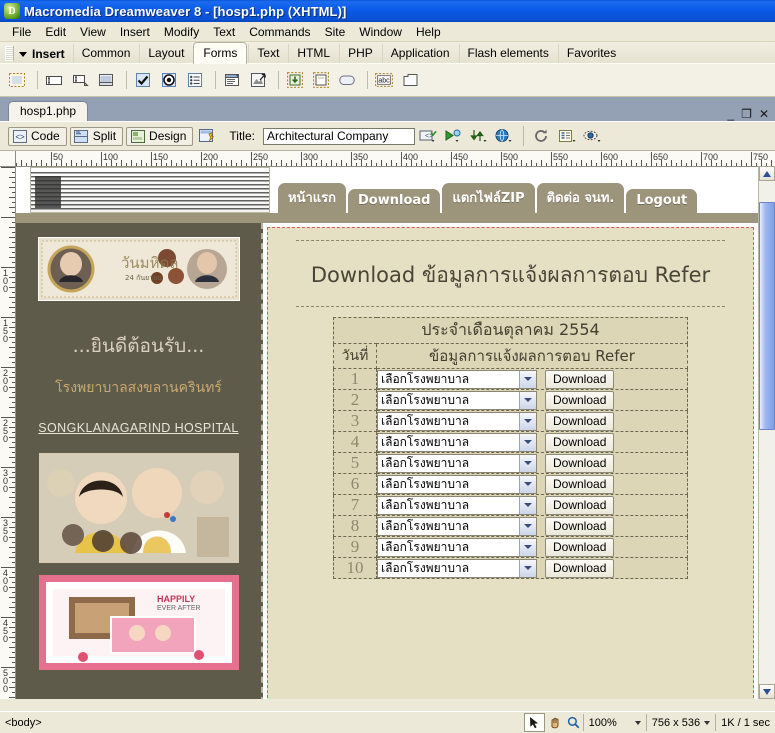 This screenshot has height=733, width=775. I want to click on insert-tab-favorites: Favorites, so click(590, 53).